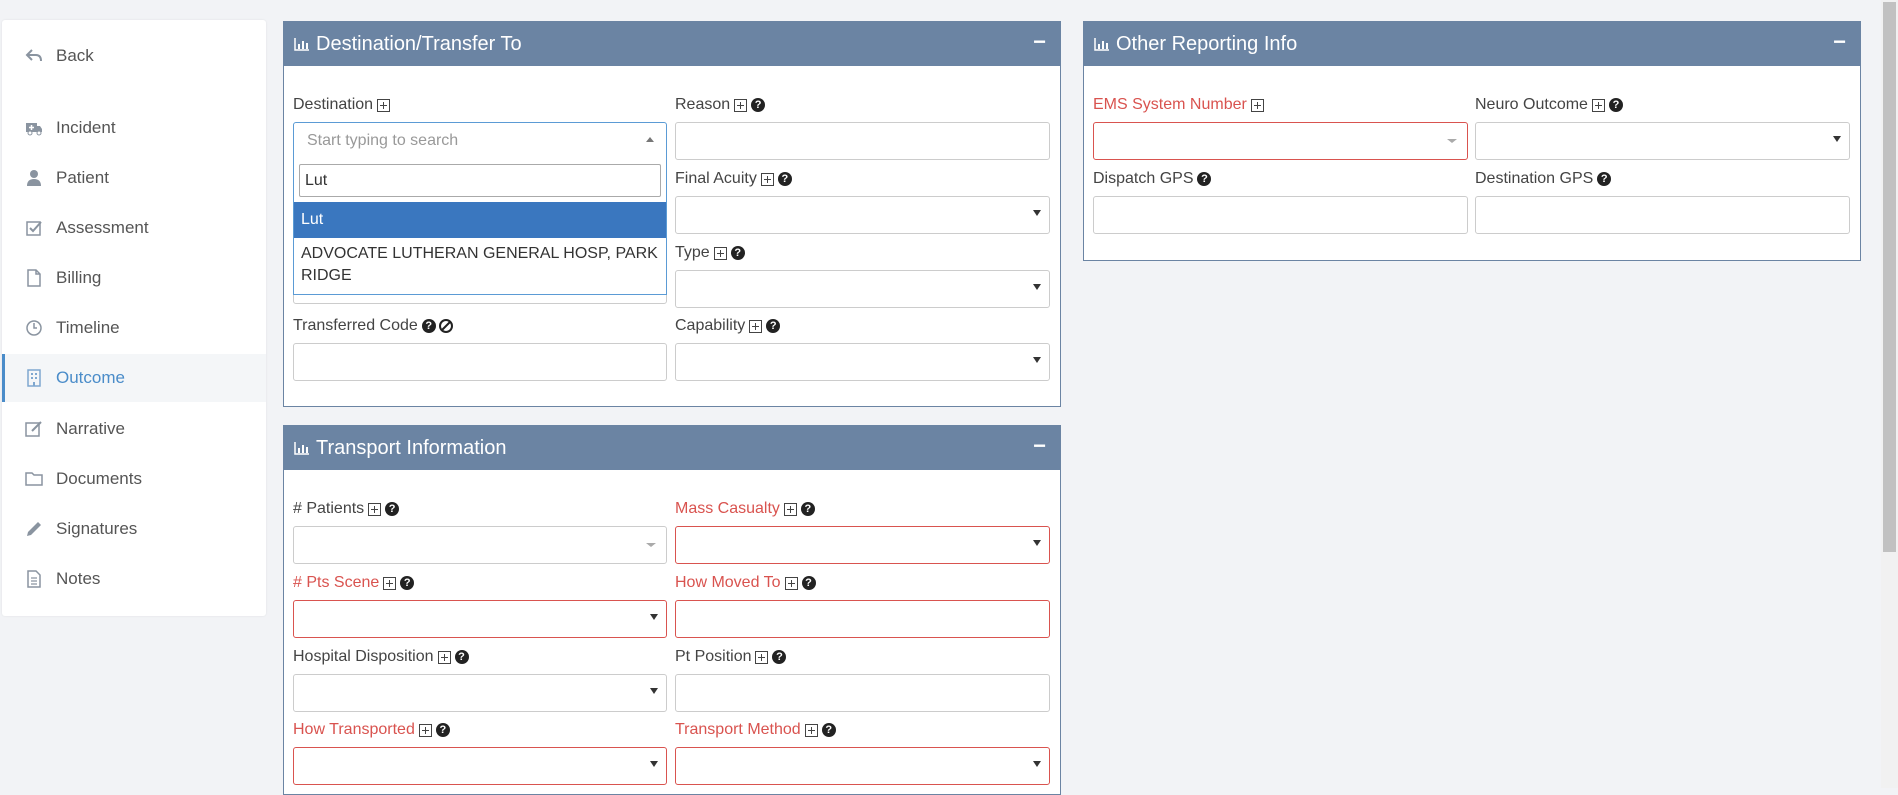 The width and height of the screenshot is (1898, 795). I want to click on bar-chart-icon, so click(1101, 44).